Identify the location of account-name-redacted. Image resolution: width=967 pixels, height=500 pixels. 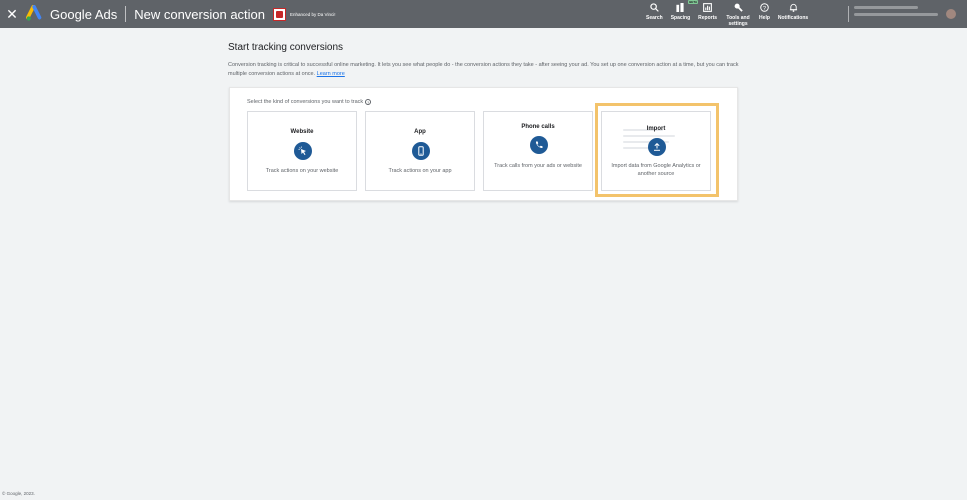
(886, 7).